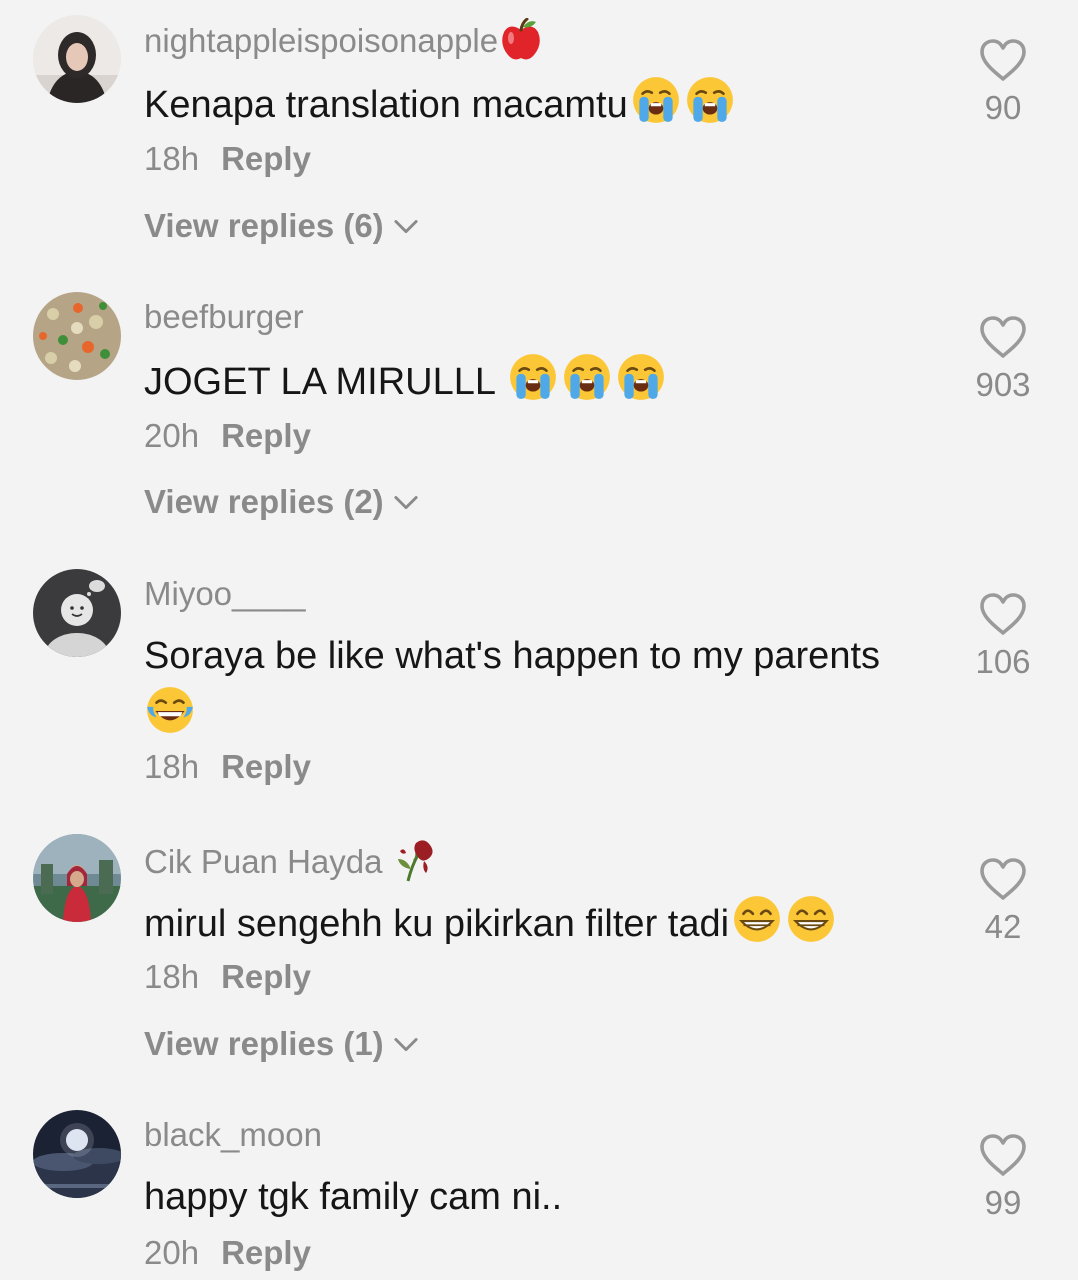 The image size is (1078, 1280). What do you see at coordinates (1003, 661) in the screenshot?
I see `like-count: 106` at bounding box center [1003, 661].